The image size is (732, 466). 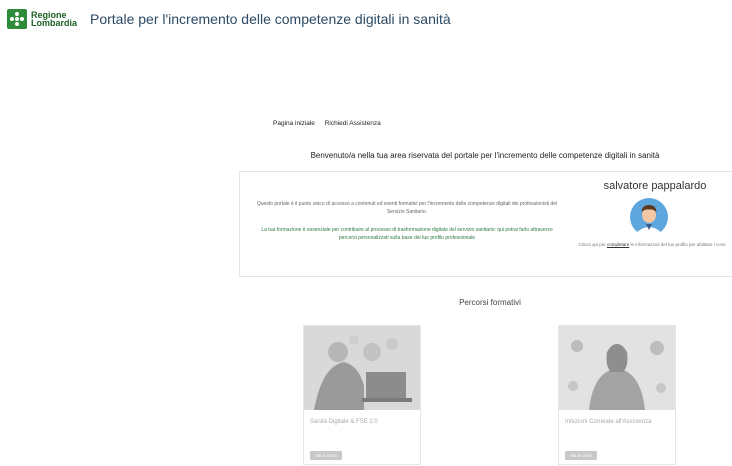 I want to click on complete-profile-link: completare, so click(x=618, y=244).